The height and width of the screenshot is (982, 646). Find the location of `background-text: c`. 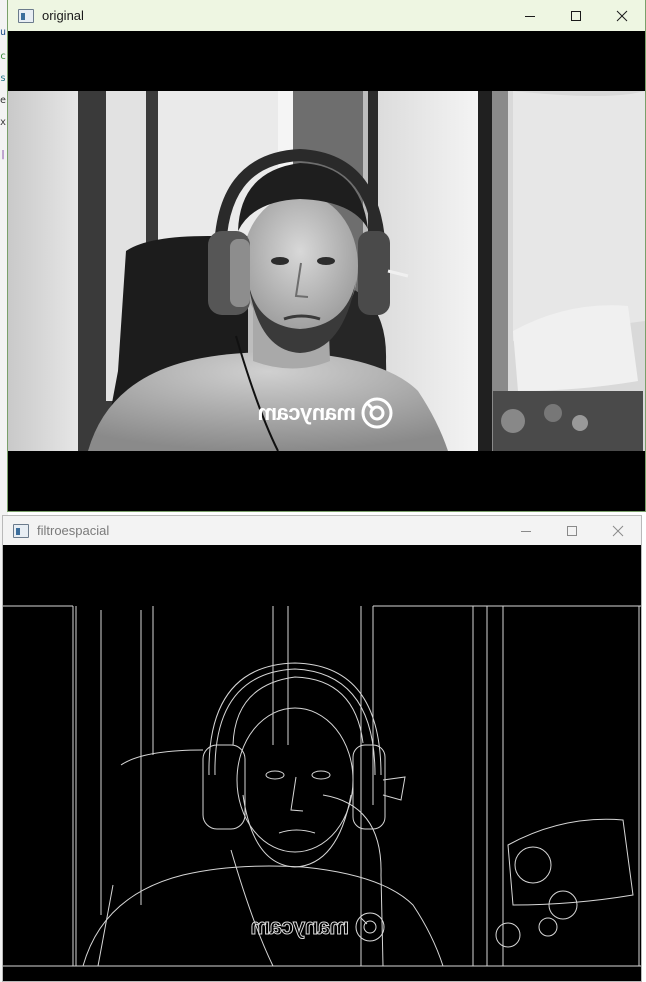

background-text: c is located at coordinates (3, 57).